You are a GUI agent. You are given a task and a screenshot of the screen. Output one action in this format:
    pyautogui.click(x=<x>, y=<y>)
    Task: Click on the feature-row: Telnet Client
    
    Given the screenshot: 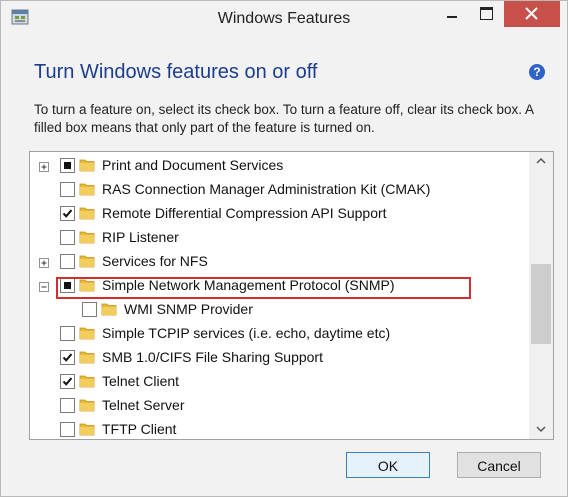 What is the action you would take?
    pyautogui.click(x=277, y=382)
    